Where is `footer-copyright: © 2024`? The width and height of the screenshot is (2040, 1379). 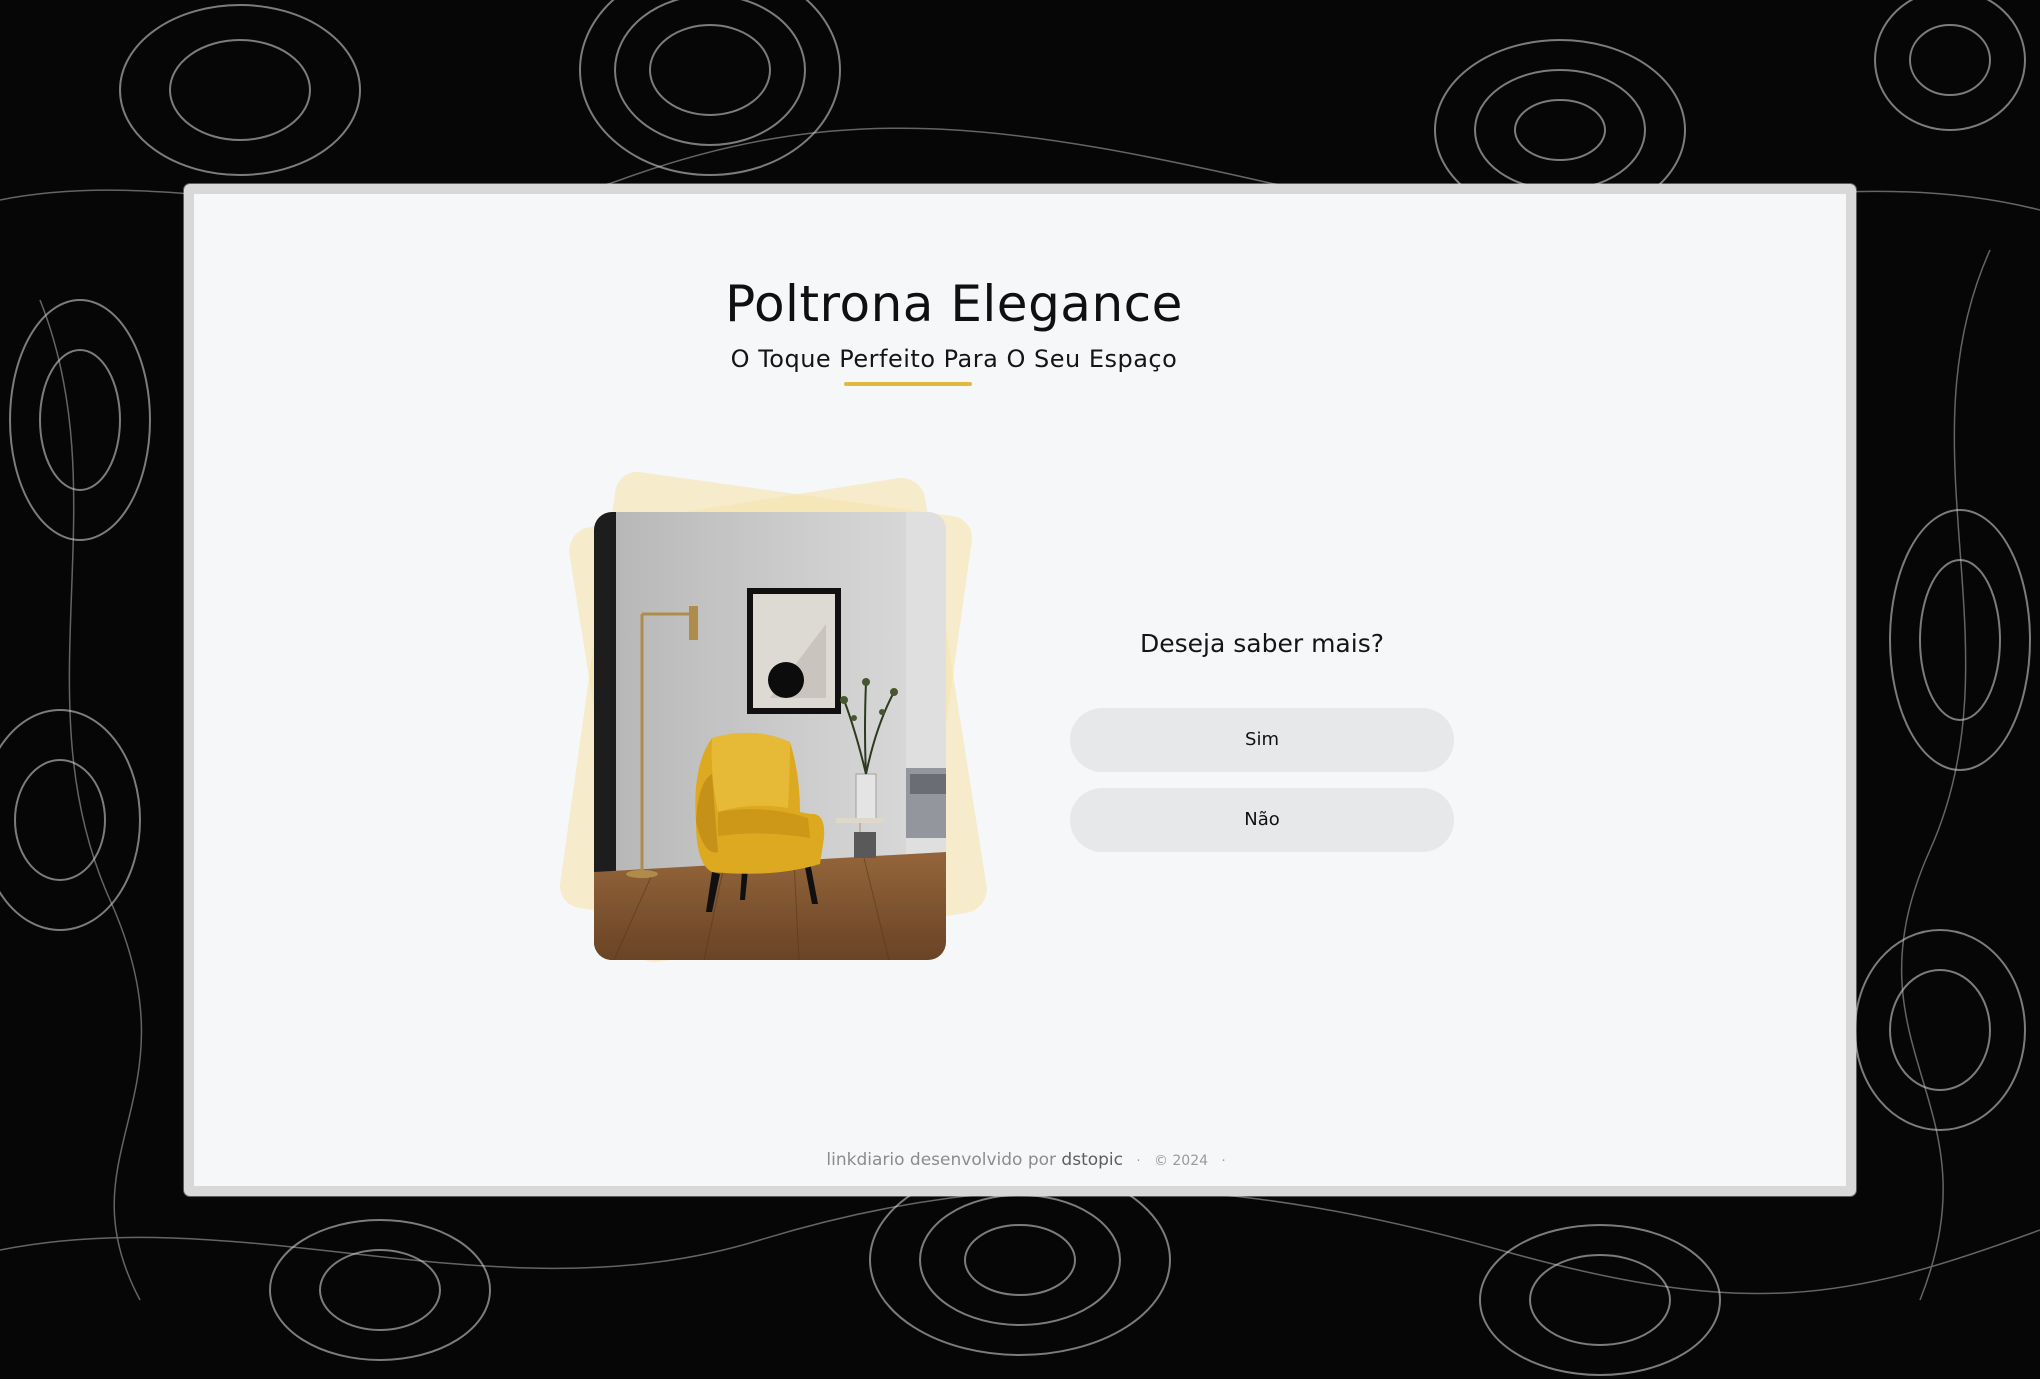 footer-copyright: © 2024 is located at coordinates (1181, 1161).